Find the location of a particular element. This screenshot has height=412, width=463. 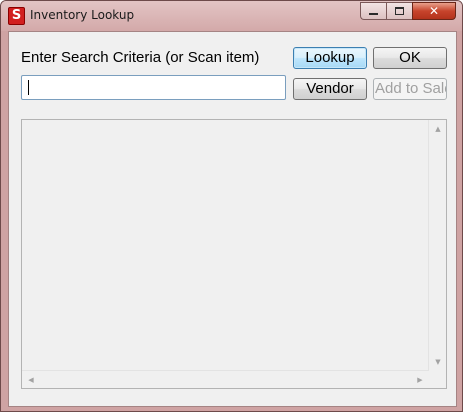

search-input is located at coordinates (153, 87).